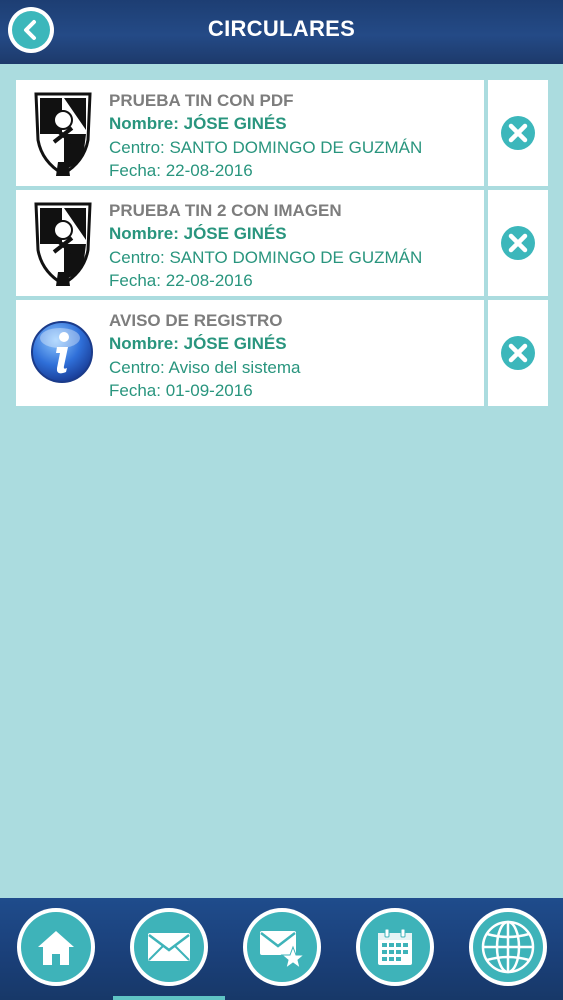 This screenshot has height=1000, width=563. What do you see at coordinates (205, 367) in the screenshot?
I see `circular-centro: Centro: Aviso del sistema` at bounding box center [205, 367].